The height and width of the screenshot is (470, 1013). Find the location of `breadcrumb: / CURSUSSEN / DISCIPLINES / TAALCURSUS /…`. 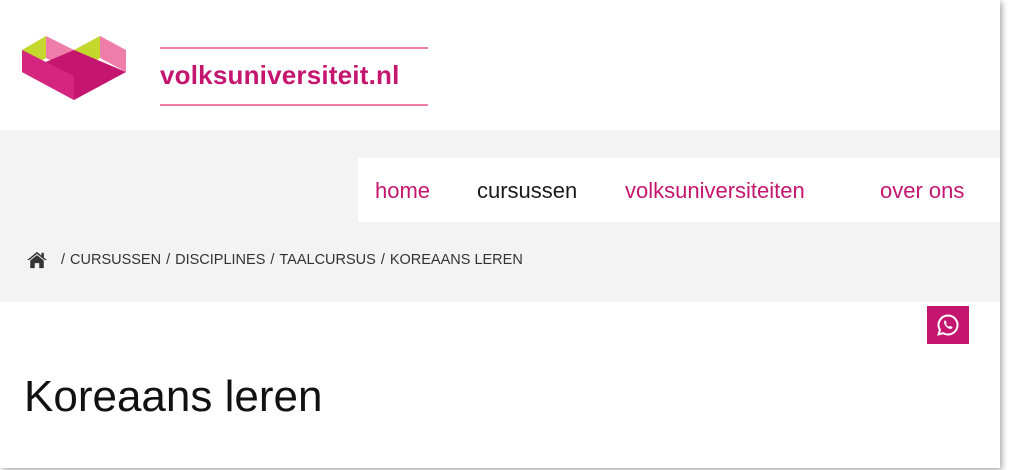

breadcrumb: / CURSUSSEN / DISCIPLINES / TAALCURSUS /… is located at coordinates (274, 260).